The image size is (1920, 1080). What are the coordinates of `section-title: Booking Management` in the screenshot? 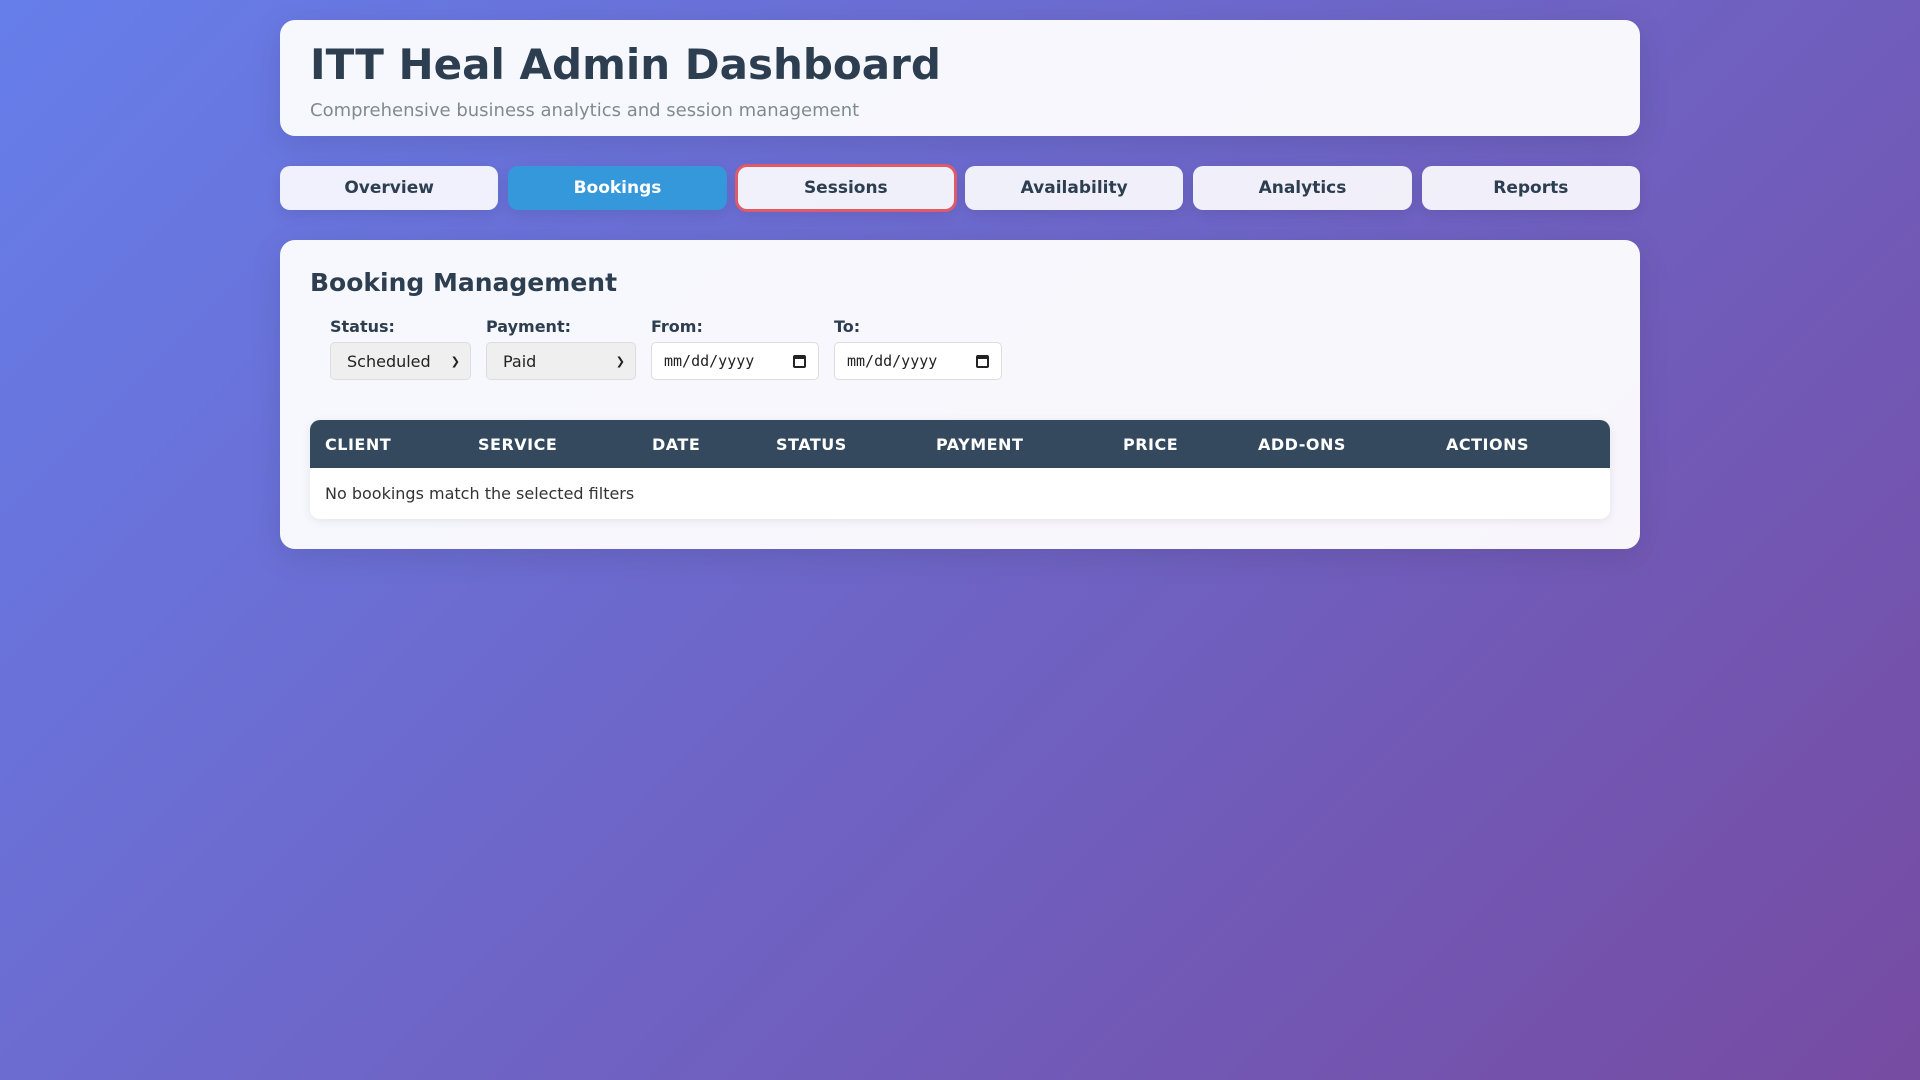 It's located at (464, 282).